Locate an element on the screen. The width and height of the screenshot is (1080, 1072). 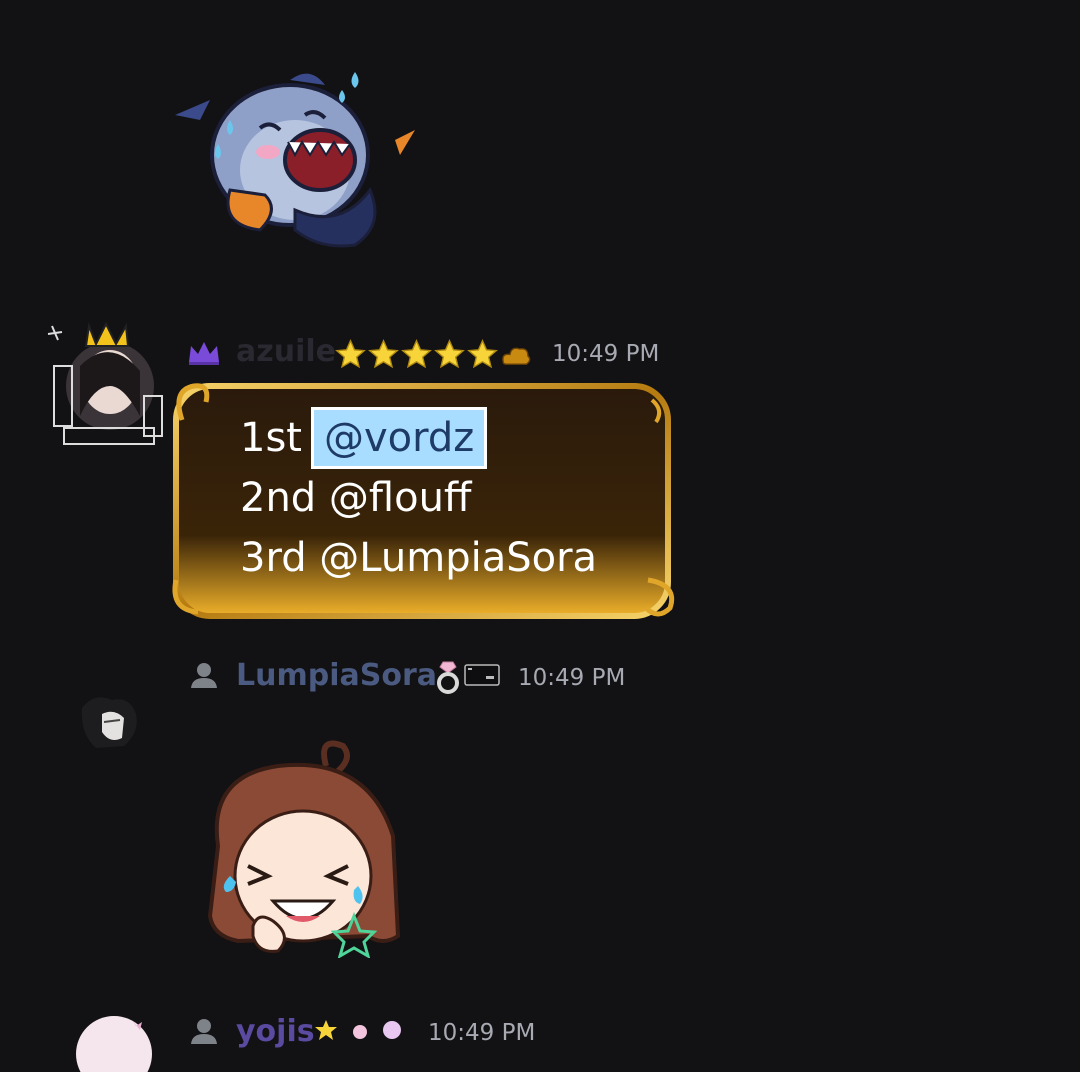
message-content: 1st @vordz 2nd @flouff 3rd @LumpiaSora is located at coordinates (450, 497).